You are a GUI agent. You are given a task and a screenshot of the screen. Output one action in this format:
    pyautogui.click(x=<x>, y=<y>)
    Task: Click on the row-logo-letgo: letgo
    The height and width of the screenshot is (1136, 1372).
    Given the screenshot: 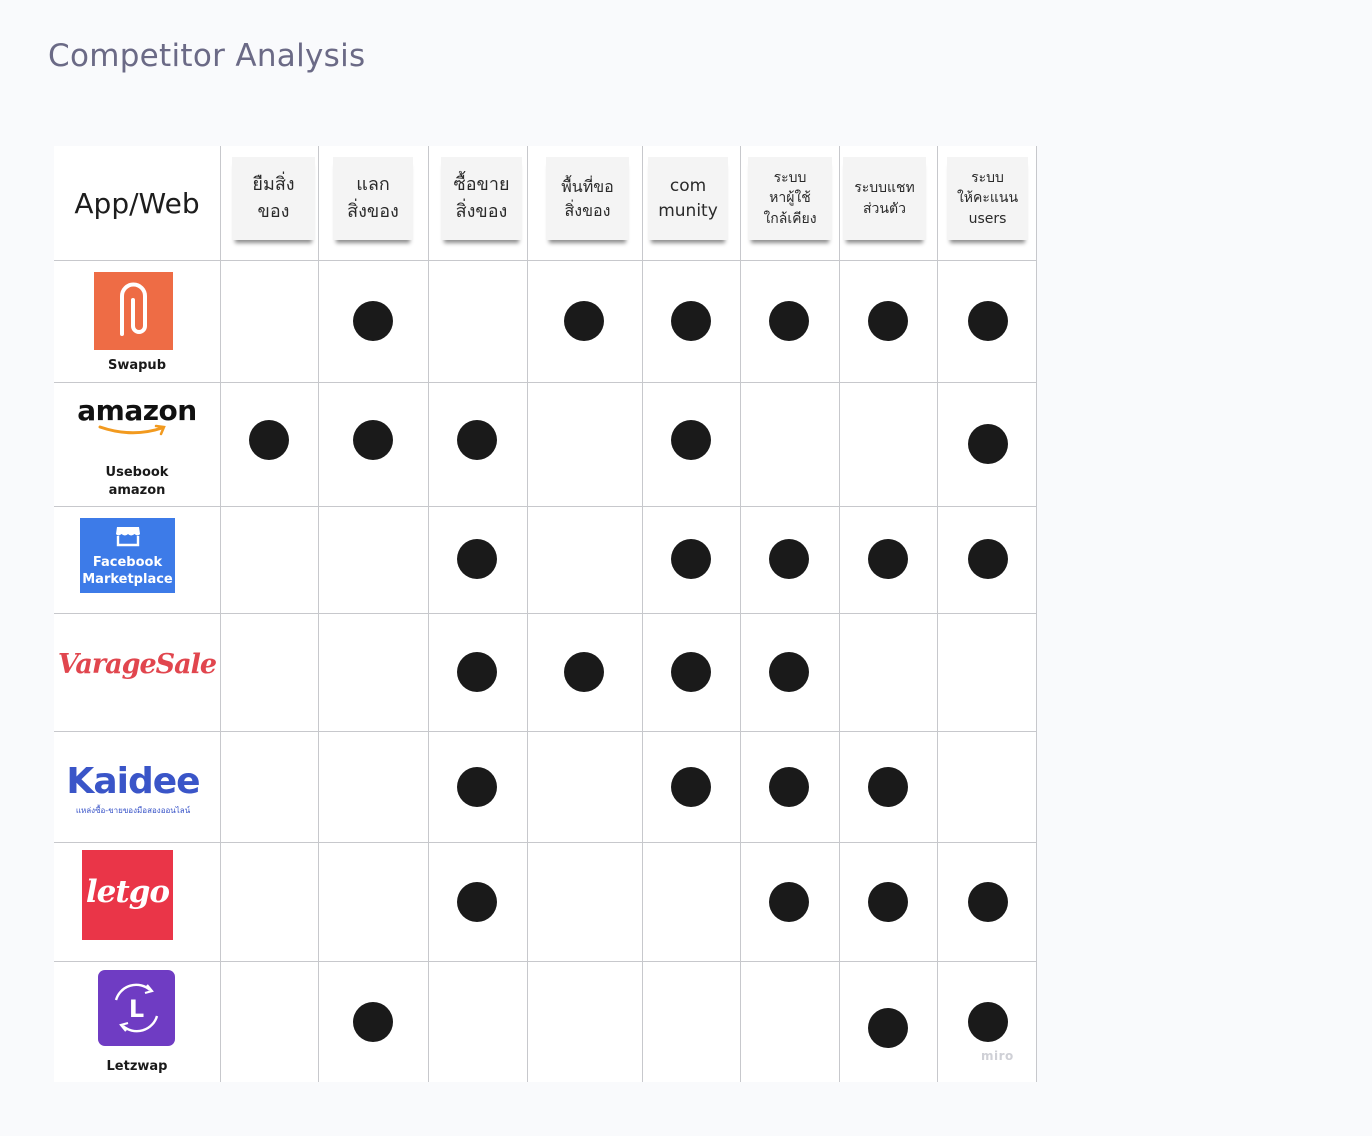 What is the action you would take?
    pyautogui.click(x=137, y=901)
    